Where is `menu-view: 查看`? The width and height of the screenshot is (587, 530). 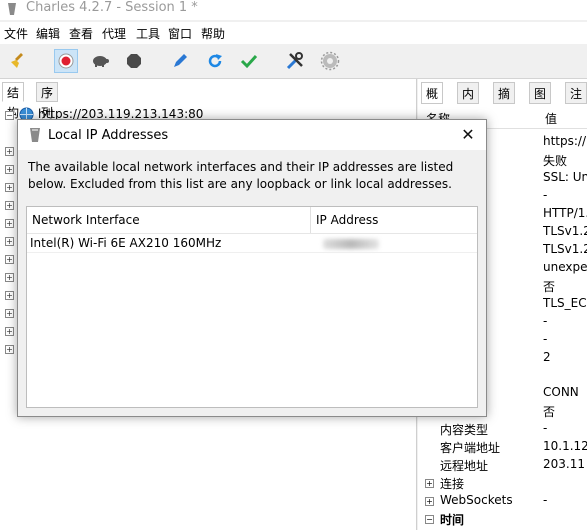 menu-view: 查看 is located at coordinates (81, 33).